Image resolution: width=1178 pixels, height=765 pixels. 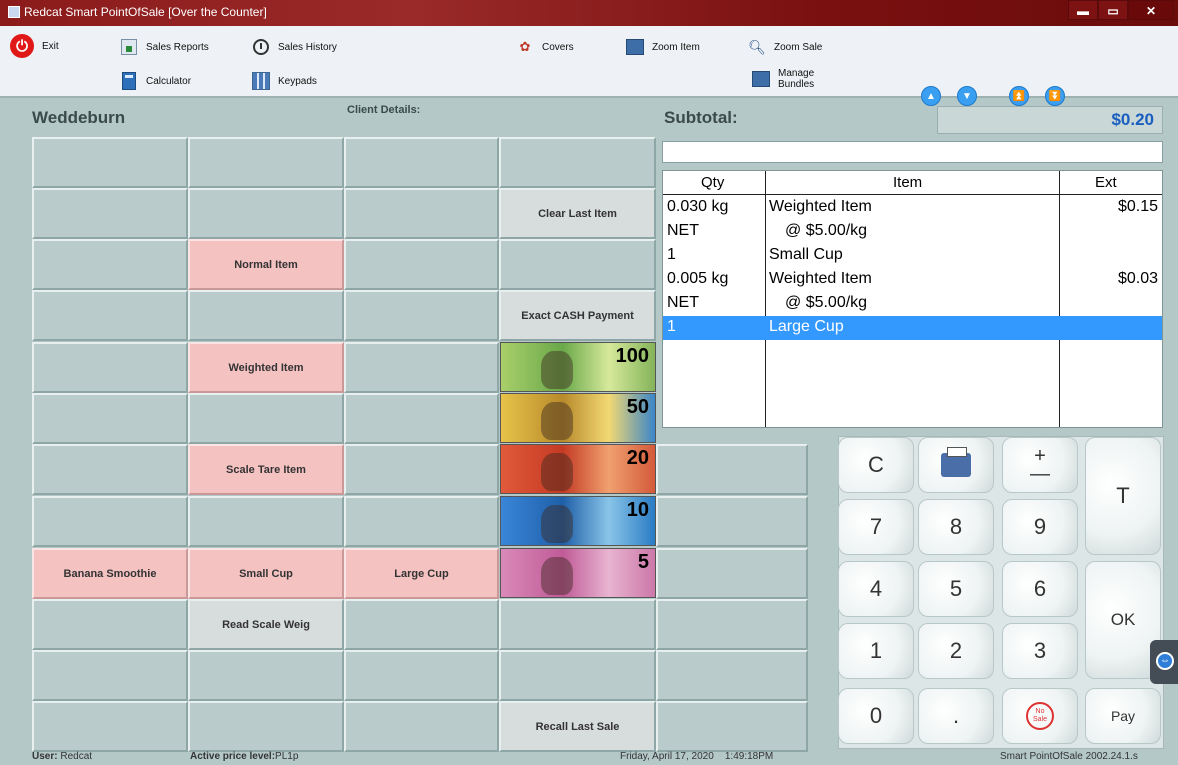 What do you see at coordinates (1040, 716) in the screenshot?
I see `no-sale-key: No Sale` at bounding box center [1040, 716].